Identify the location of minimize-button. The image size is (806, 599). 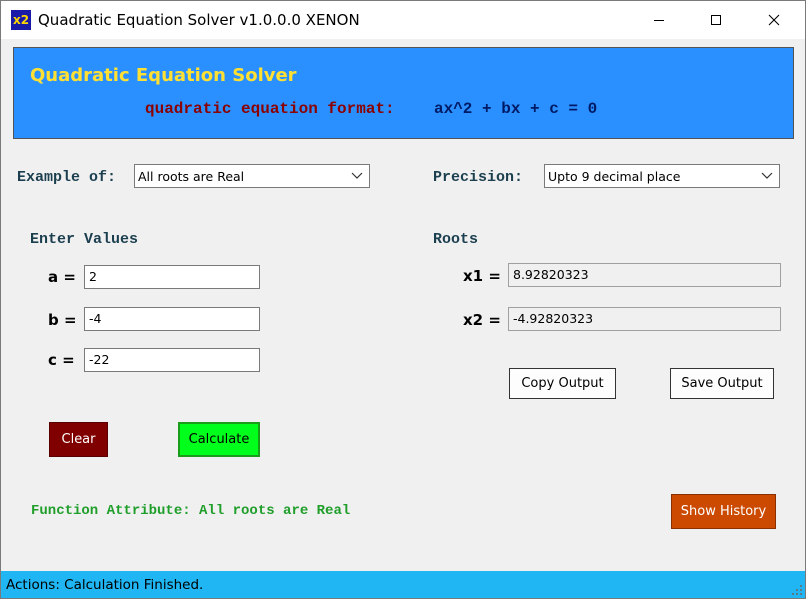
(659, 20).